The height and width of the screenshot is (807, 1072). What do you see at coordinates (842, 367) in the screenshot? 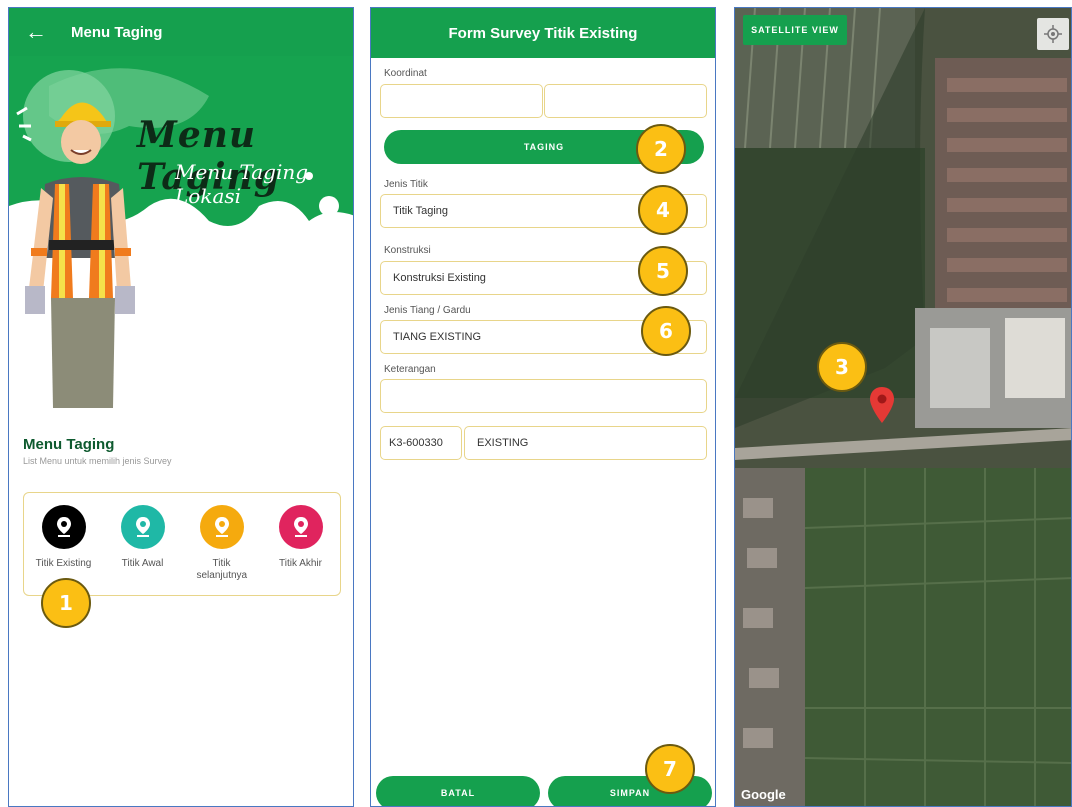
I see `step-badge: 3` at bounding box center [842, 367].